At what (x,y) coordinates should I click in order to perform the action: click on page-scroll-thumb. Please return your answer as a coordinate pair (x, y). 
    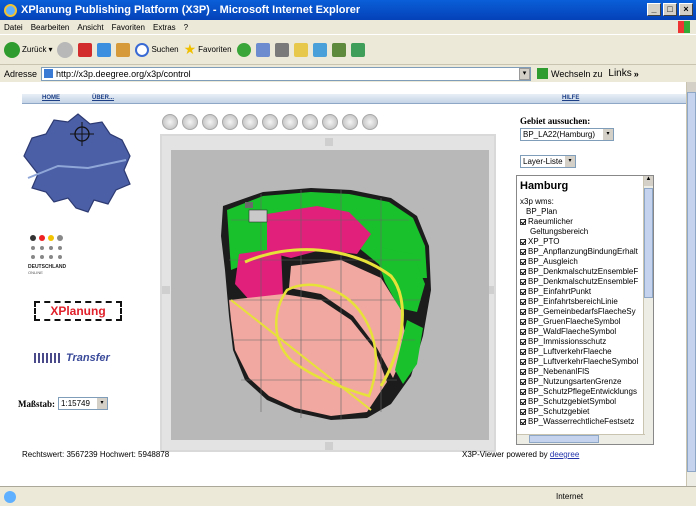
    Looking at the image, I should click on (691, 282).